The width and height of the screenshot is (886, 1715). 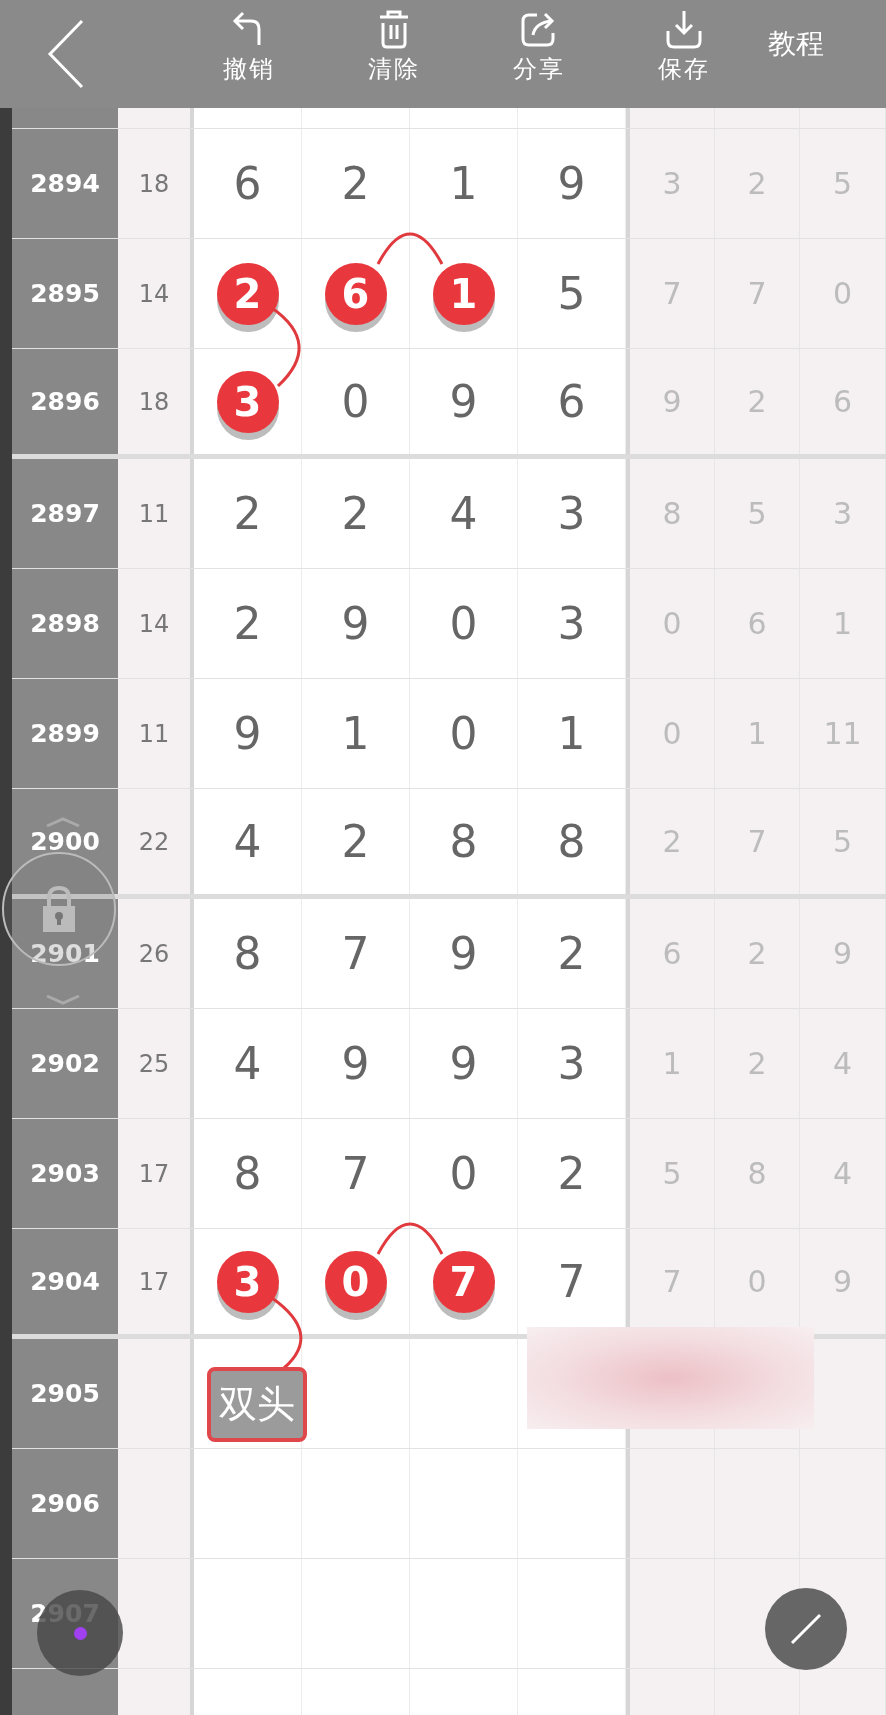 What do you see at coordinates (65, 401) in the screenshot?
I see `issue-number: 2896` at bounding box center [65, 401].